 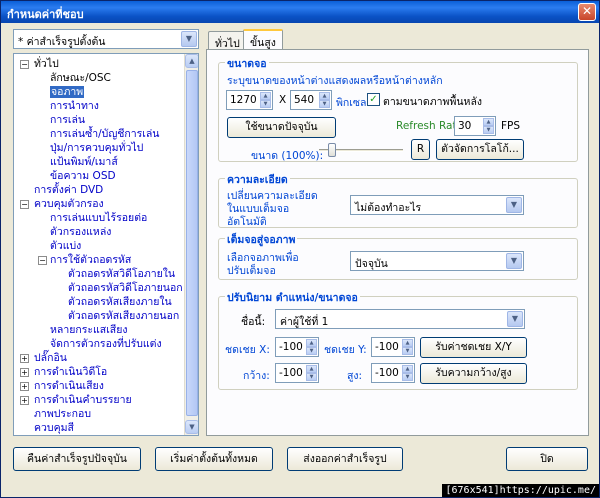 What do you see at coordinates (80, 78) in the screenshot?
I see `tree-item-appearance: ลักษณะ/OSC` at bounding box center [80, 78].